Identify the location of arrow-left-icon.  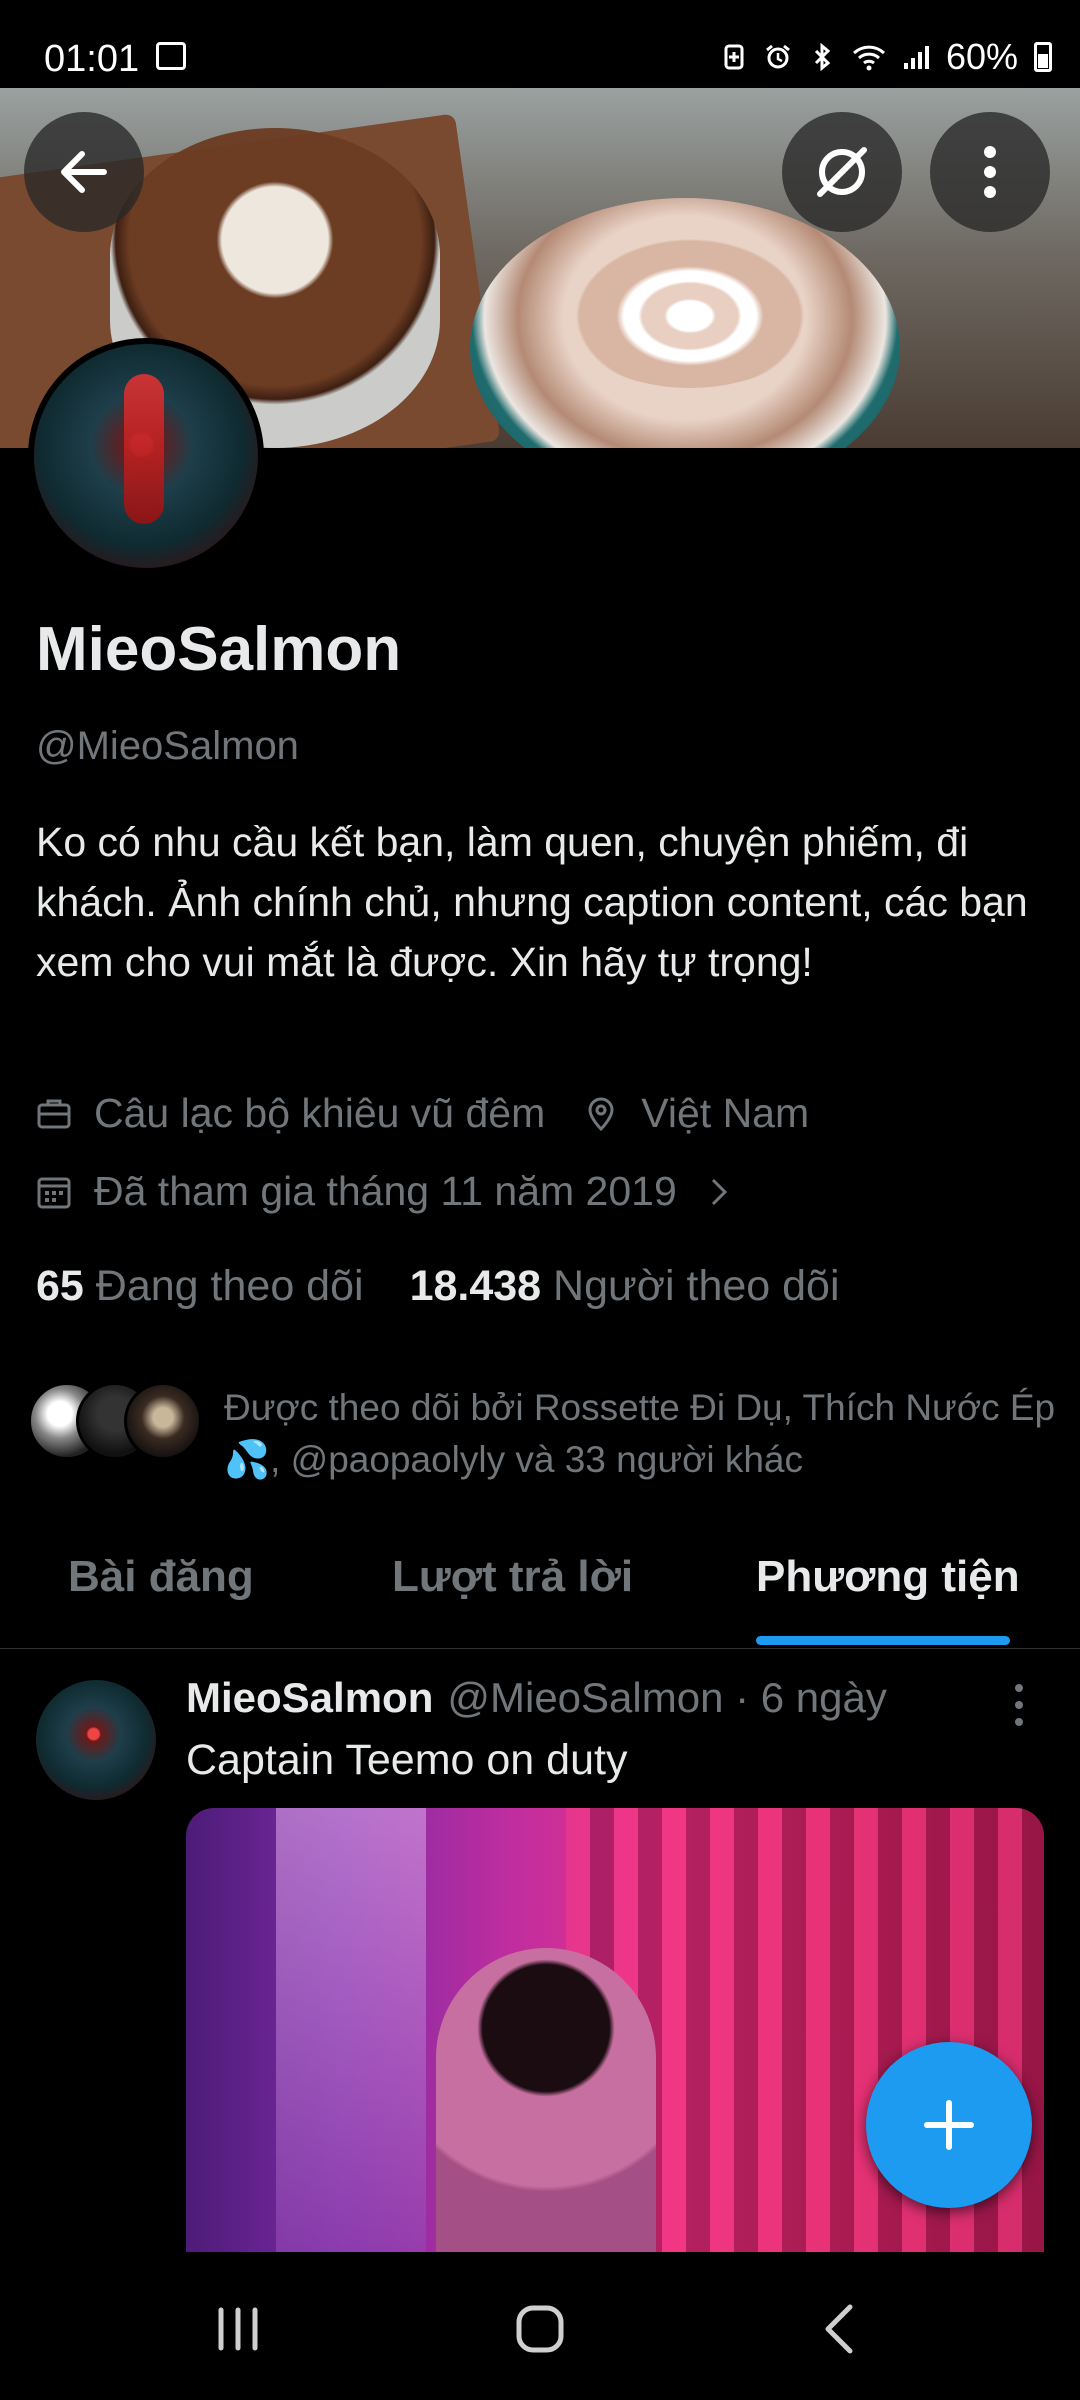
(84, 172).